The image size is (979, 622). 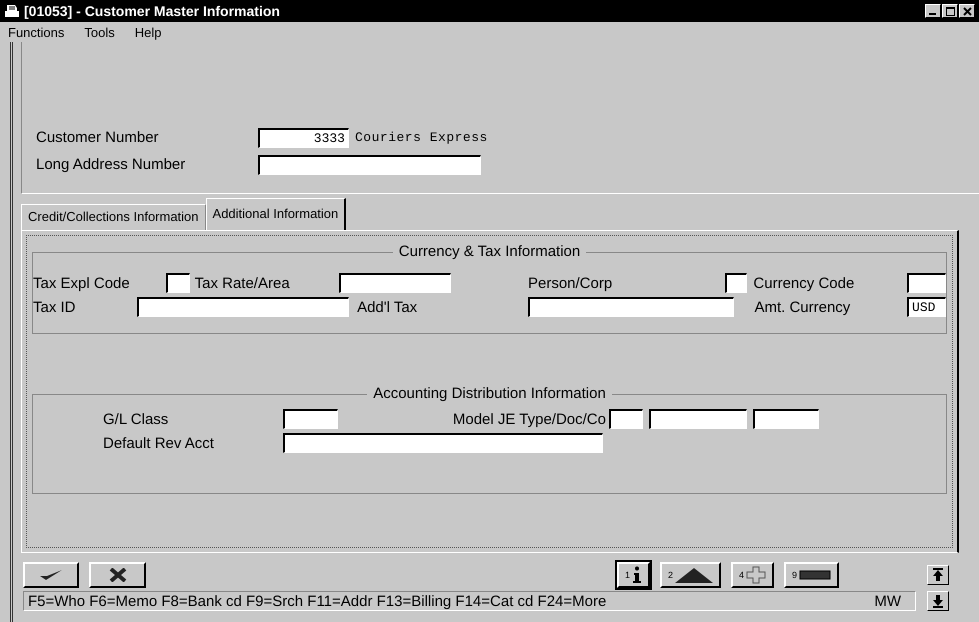 I want to click on triangle-icon, so click(x=694, y=575).